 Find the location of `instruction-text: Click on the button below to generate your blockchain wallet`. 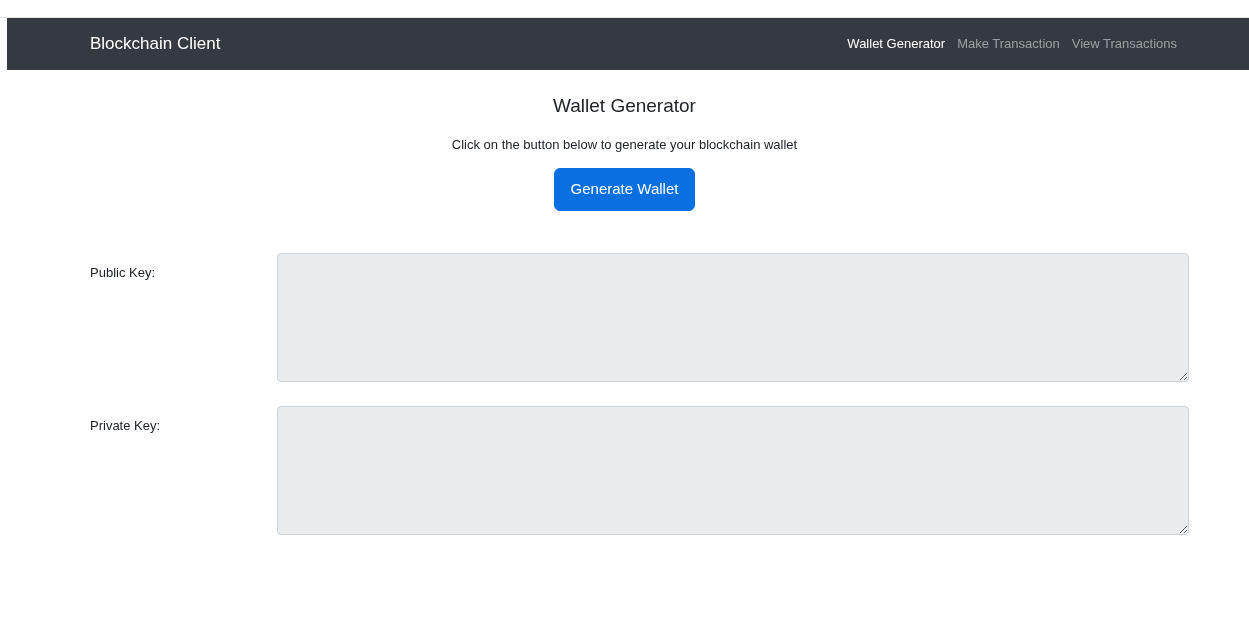

instruction-text: Click on the button below to generate your blockchain wallet is located at coordinates (624, 144).